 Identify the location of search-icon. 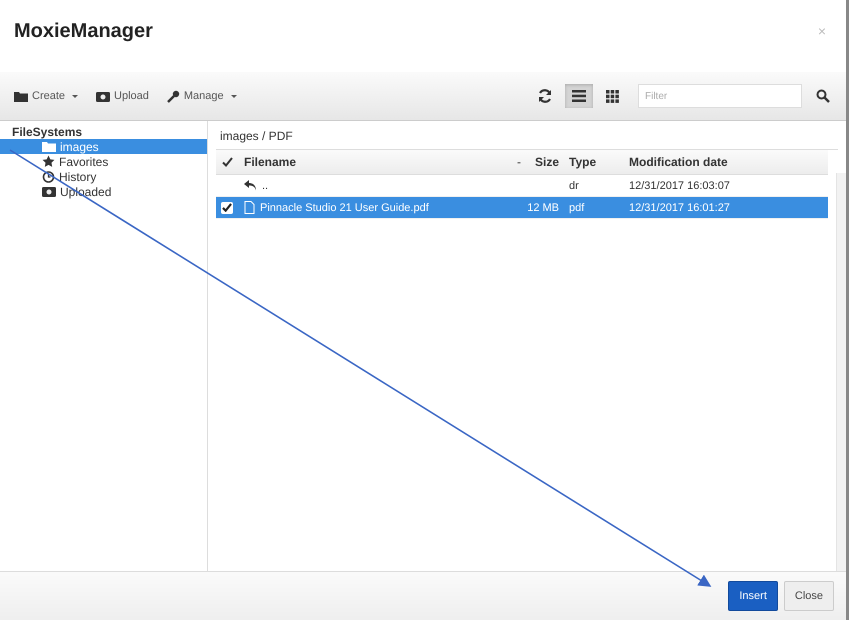
(823, 96).